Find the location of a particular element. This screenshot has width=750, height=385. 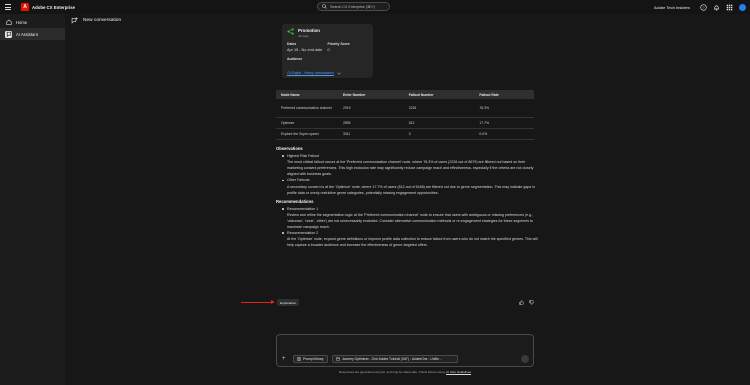

recommendation-title: Recommendation 1 is located at coordinates (407, 209).